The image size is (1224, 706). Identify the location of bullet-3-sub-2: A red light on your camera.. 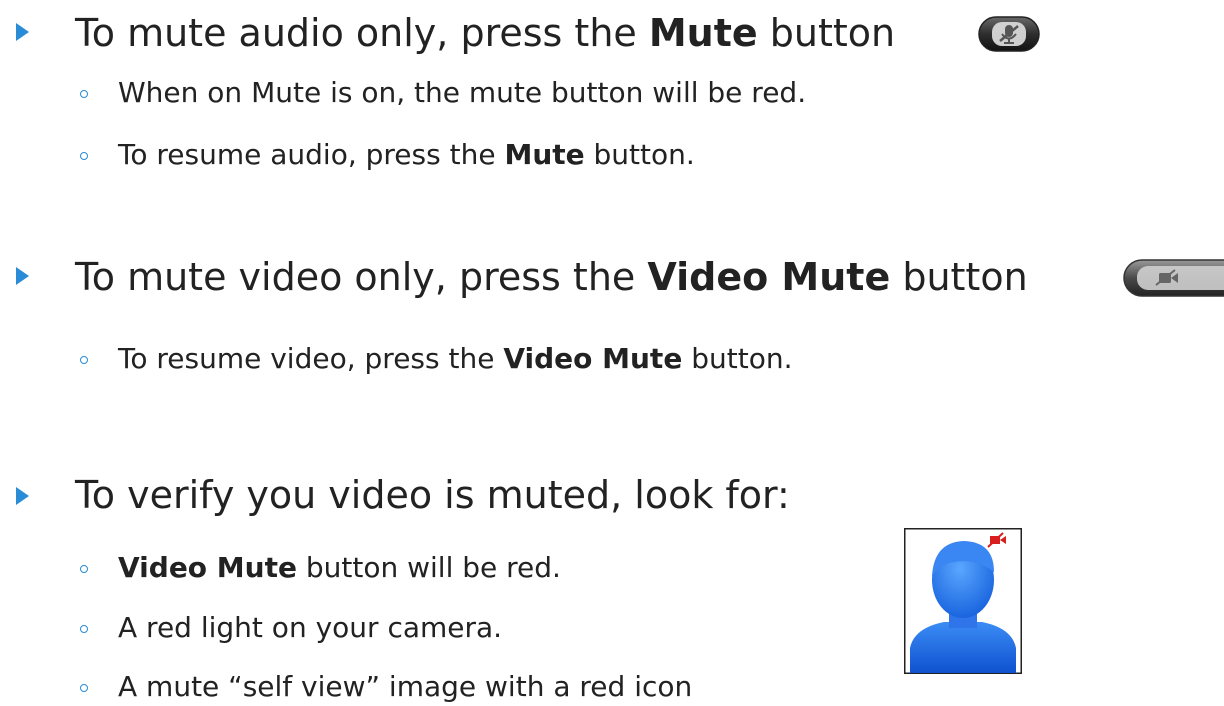
(310, 627).